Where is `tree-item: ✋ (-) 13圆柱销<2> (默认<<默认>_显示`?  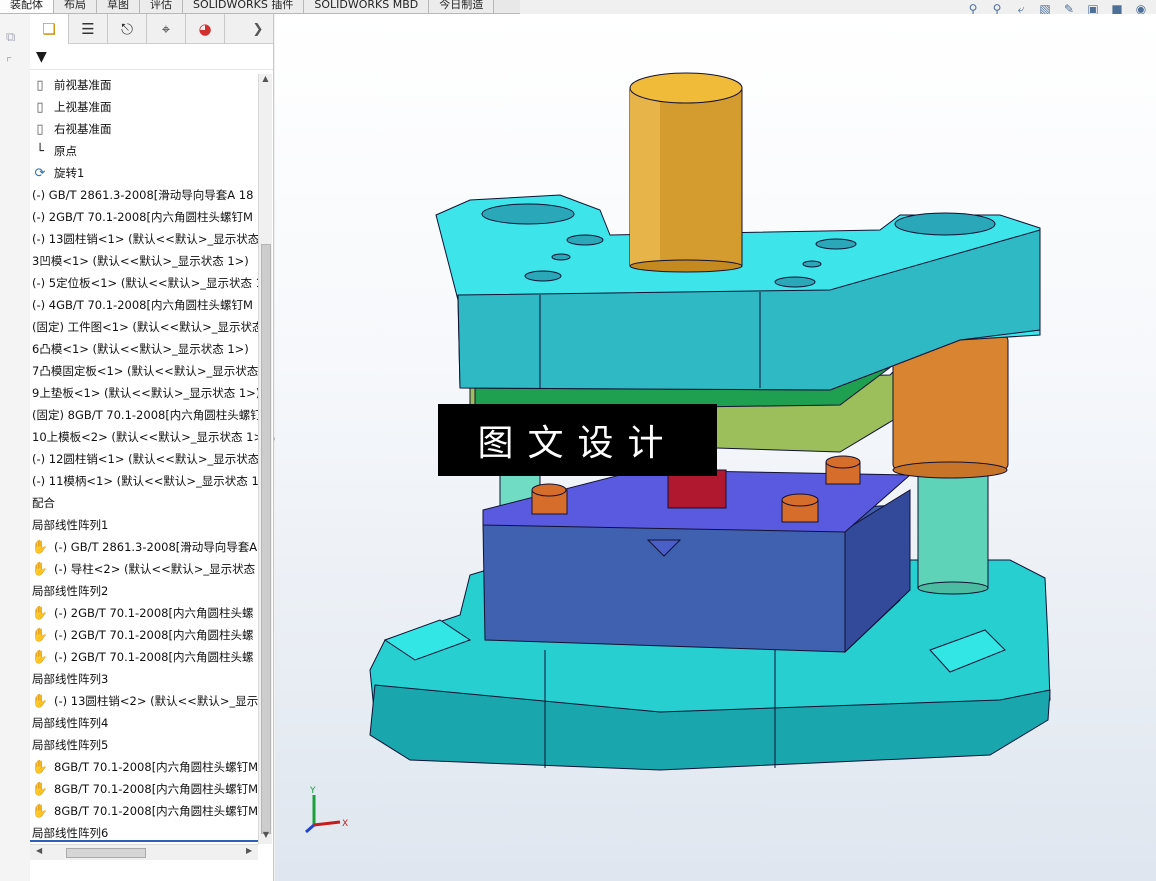 tree-item: ✋ (-) 13圆柱销<2> (默认<<默认>_显示 is located at coordinates (144, 701).